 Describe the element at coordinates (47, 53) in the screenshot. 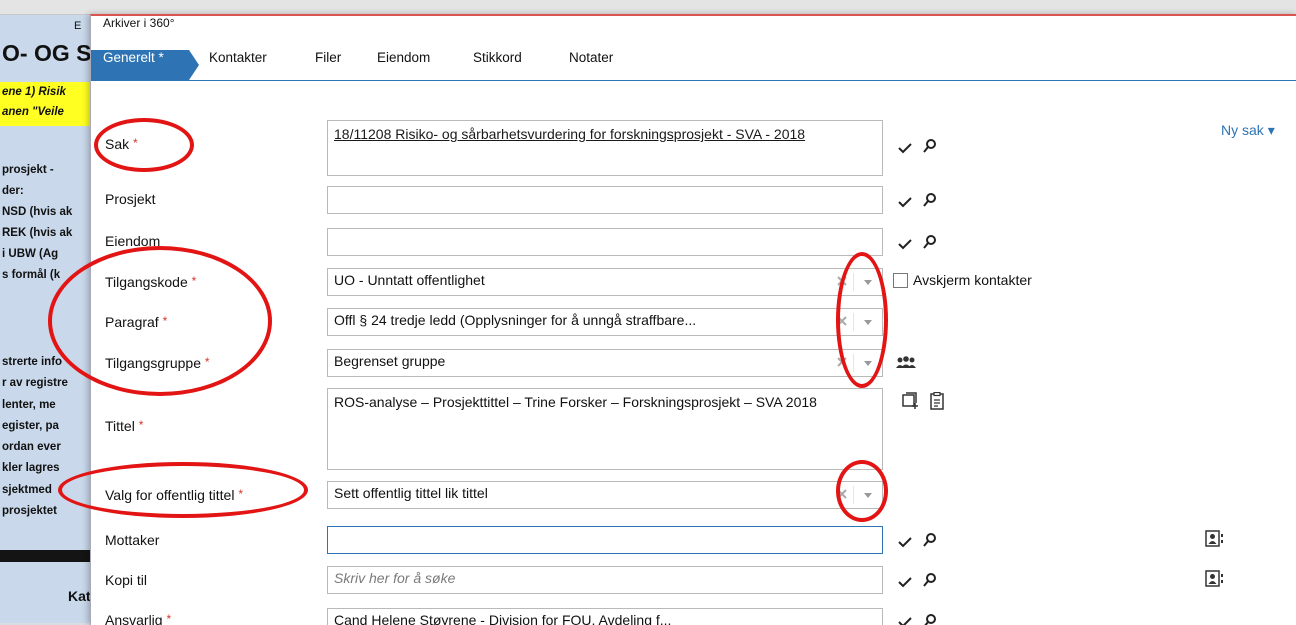

I see `background-title: O- OG S` at that location.